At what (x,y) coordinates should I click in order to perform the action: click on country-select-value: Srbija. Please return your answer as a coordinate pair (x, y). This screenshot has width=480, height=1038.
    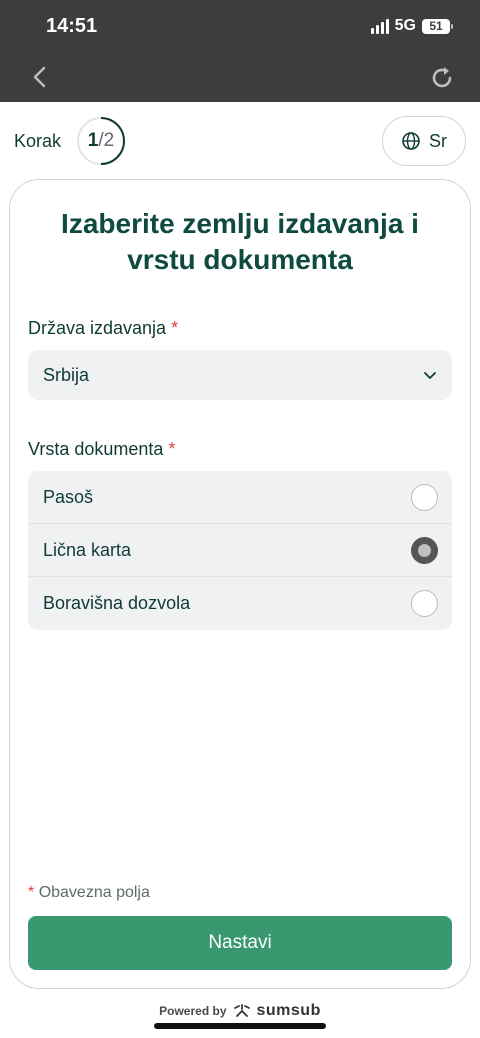
    Looking at the image, I should click on (66, 375).